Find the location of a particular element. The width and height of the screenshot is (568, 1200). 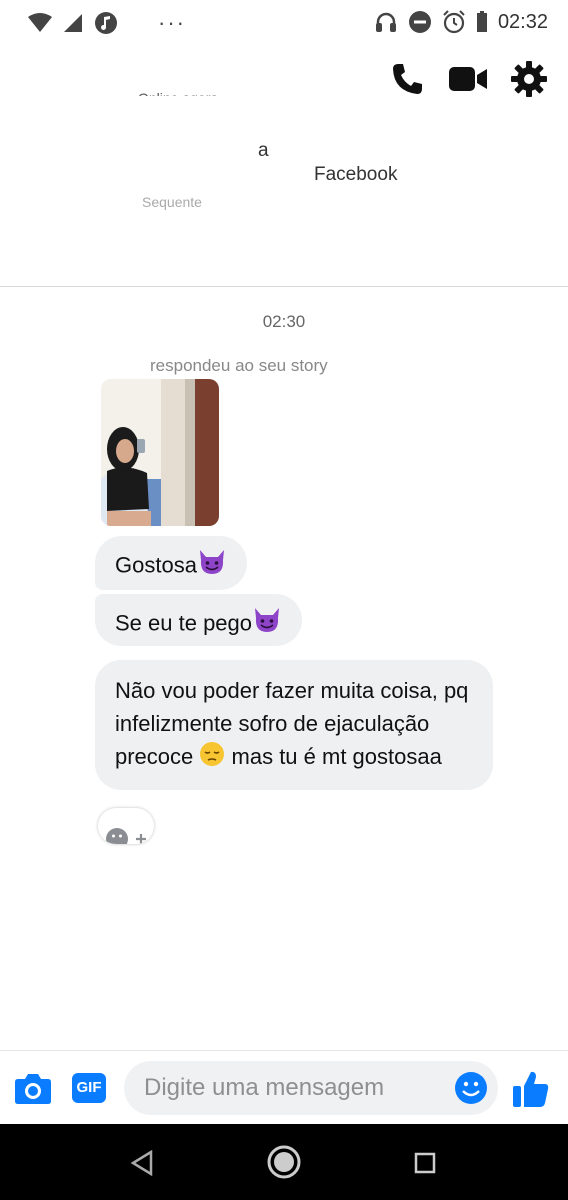

status-right: 02:32 is located at coordinates (461, 22).